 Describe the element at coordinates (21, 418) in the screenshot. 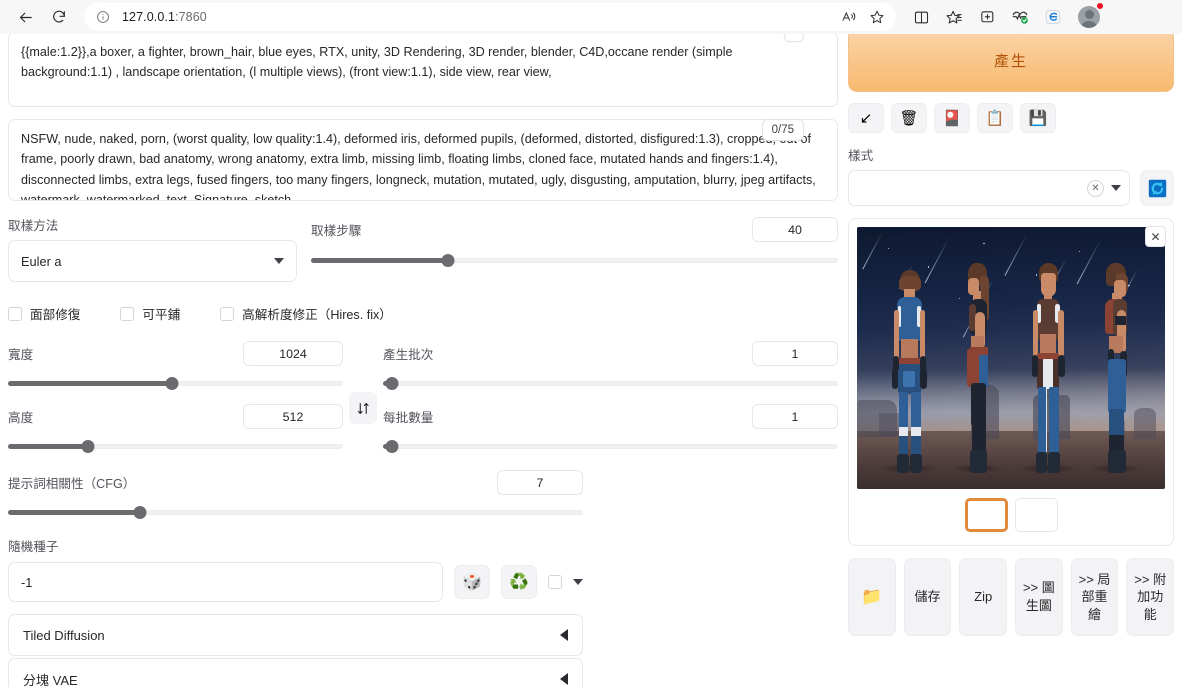

I see `height-label: 高度` at that location.